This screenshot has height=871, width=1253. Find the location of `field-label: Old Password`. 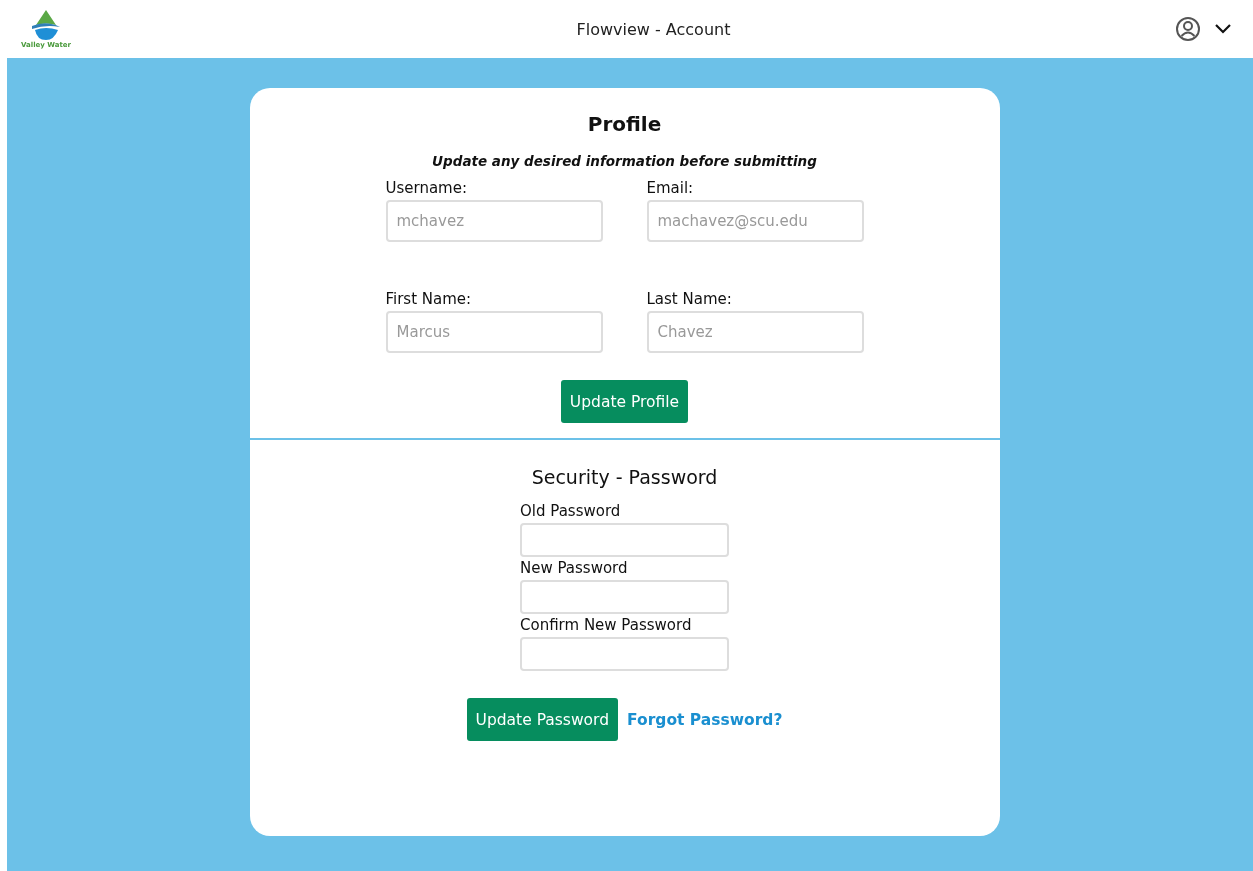

field-label: Old Password is located at coordinates (571, 511).